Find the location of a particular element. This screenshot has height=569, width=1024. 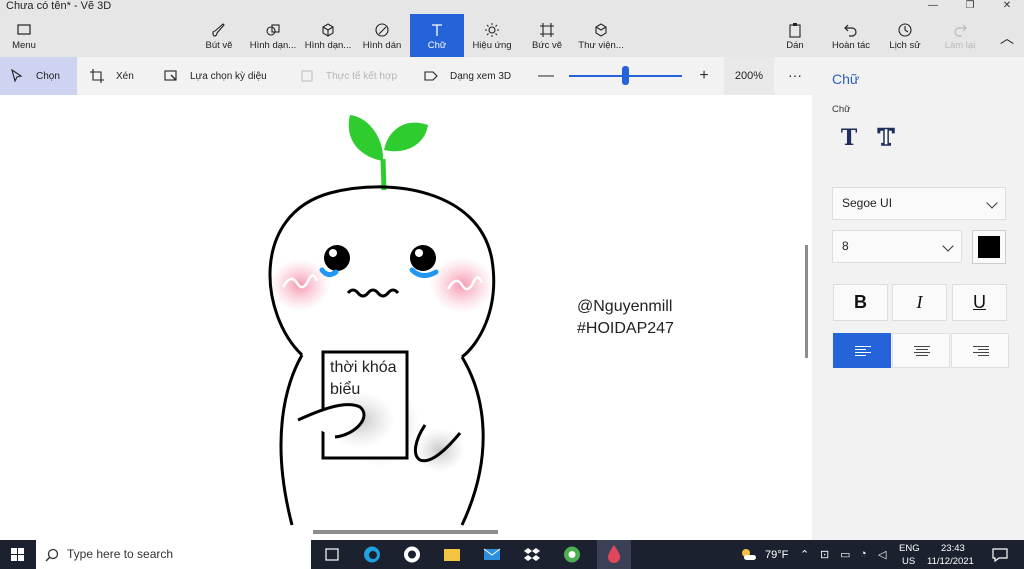

align-left-icon is located at coordinates (863, 352).